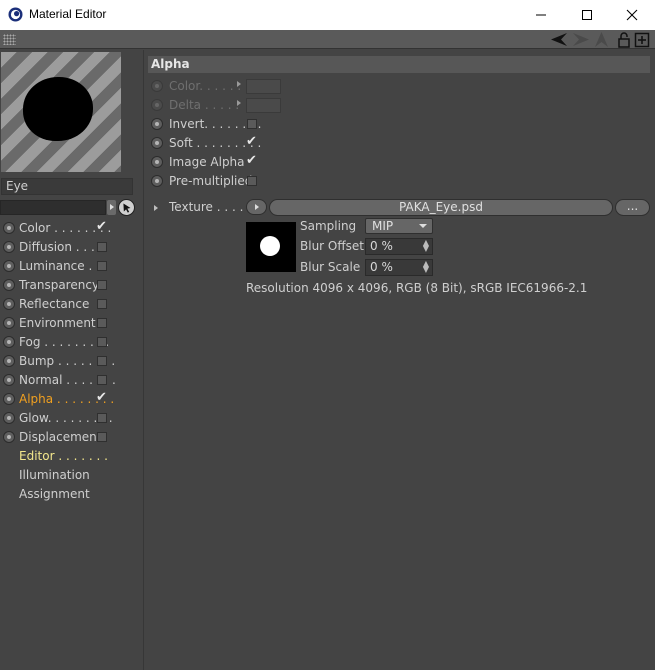 The width and height of the screenshot is (655, 670). I want to click on pick-cursor-icon, so click(126, 207).